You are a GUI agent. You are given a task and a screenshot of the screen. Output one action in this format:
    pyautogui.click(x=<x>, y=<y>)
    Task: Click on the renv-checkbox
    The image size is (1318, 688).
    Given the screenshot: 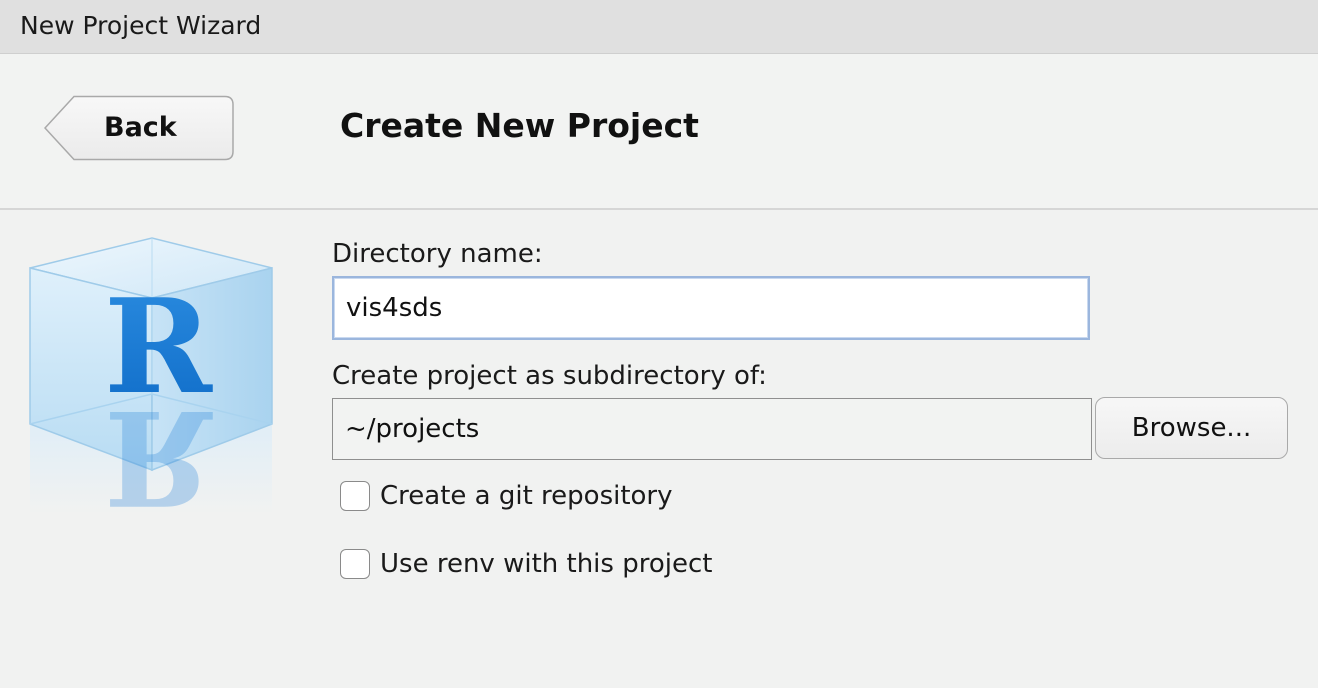 What is the action you would take?
    pyautogui.click(x=355, y=564)
    